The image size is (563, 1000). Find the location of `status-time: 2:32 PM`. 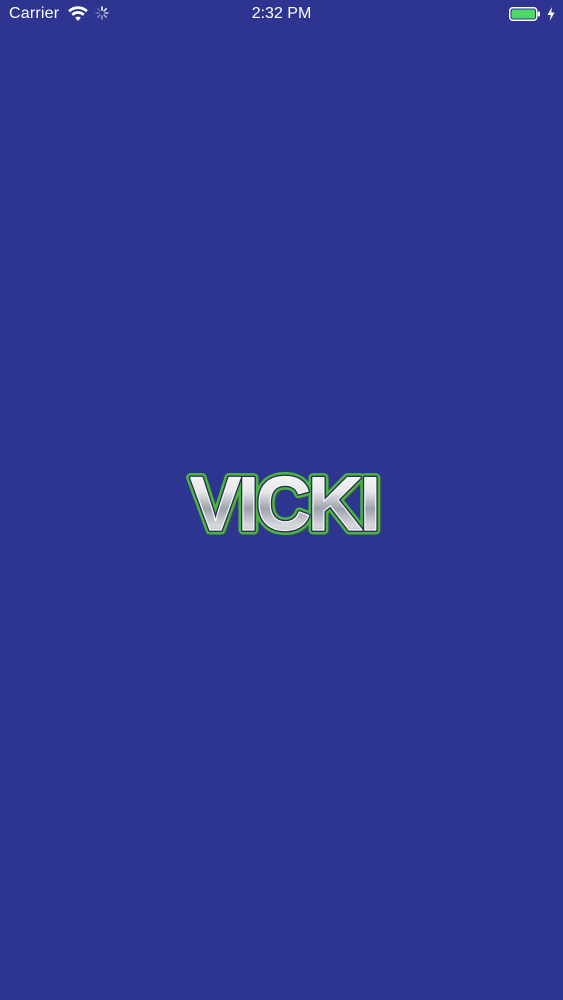

status-time: 2:32 PM is located at coordinates (281, 13).